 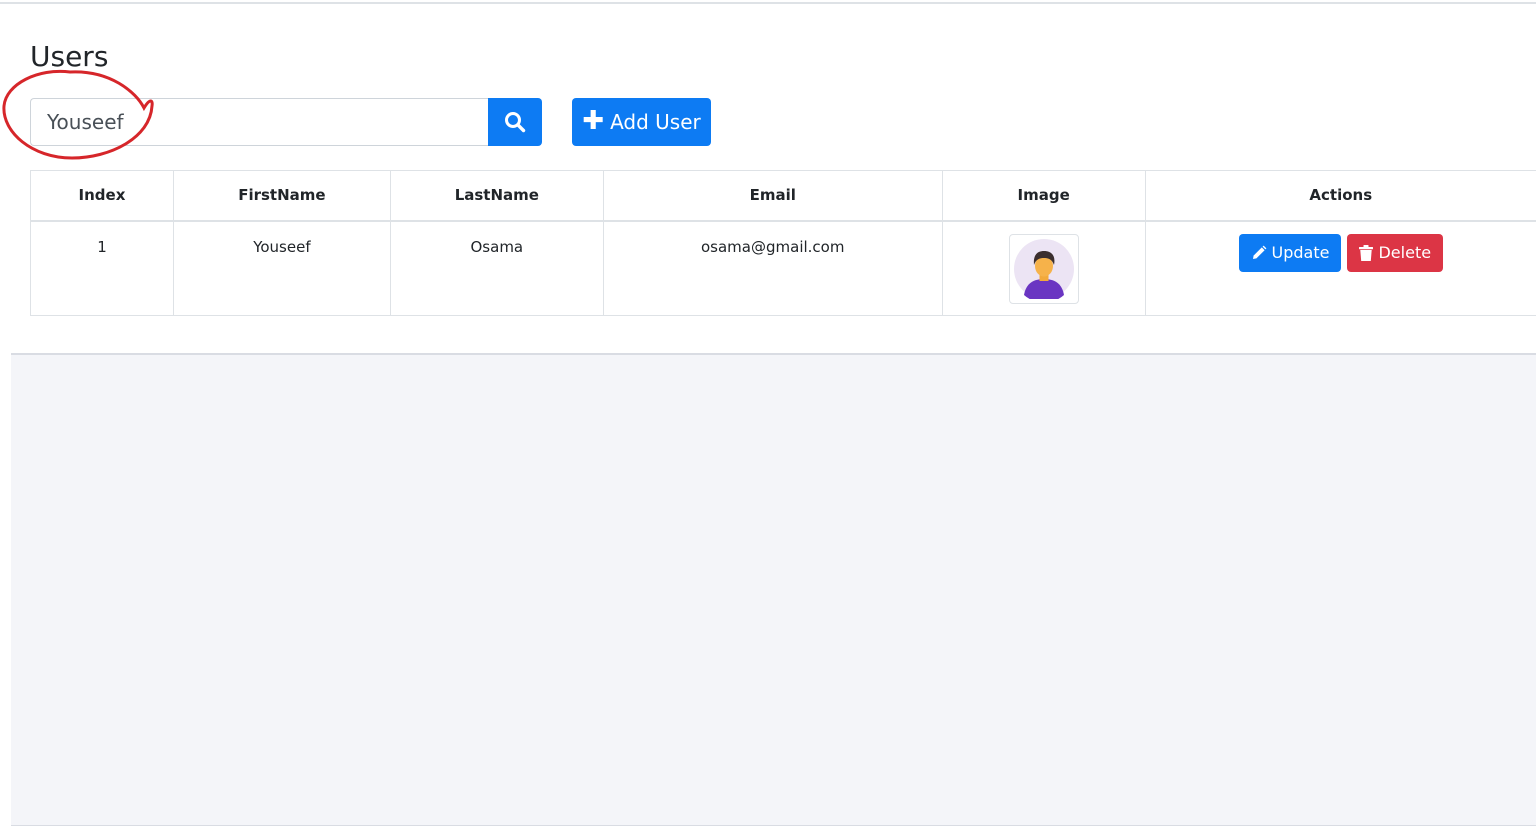 What do you see at coordinates (281, 268) in the screenshot?
I see `cell-first-name: Youseef` at bounding box center [281, 268].